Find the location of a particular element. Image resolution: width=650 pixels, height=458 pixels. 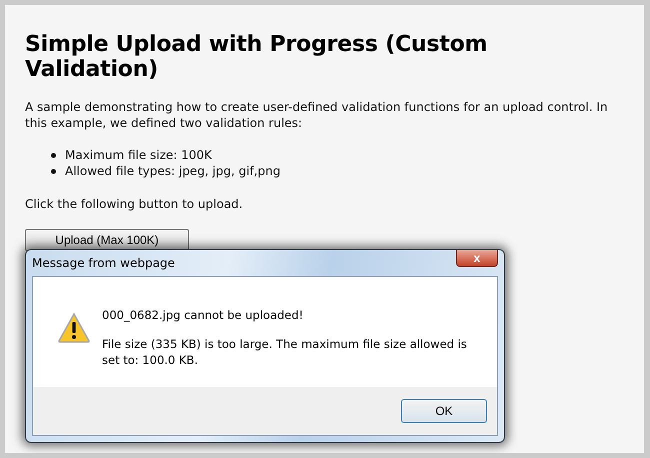

intro-text: A sample demonstrating how to create user-defined validation functions for an upload control. In this example, we defined two validation rules: is located at coordinates (317, 115).